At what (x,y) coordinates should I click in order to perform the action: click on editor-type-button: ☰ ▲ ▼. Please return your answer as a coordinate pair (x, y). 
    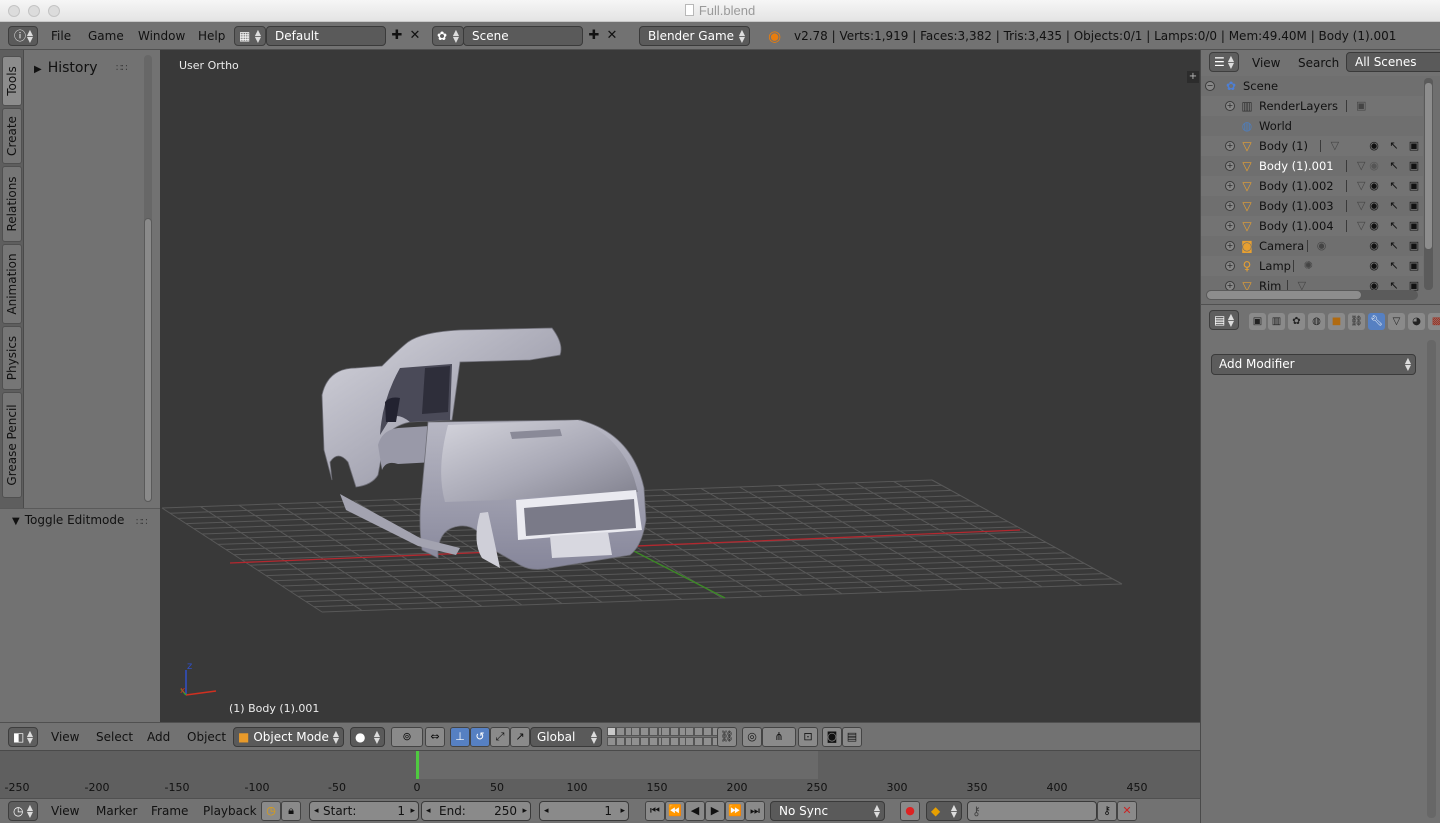
    Looking at the image, I should click on (1224, 62).